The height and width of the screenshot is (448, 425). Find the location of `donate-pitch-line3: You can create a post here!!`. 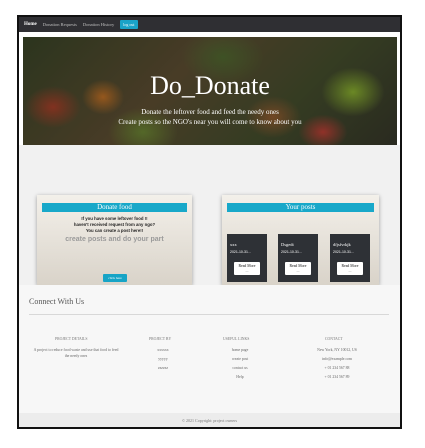

donate-pitch-line3: You can create a post here!! is located at coordinates (114, 230).